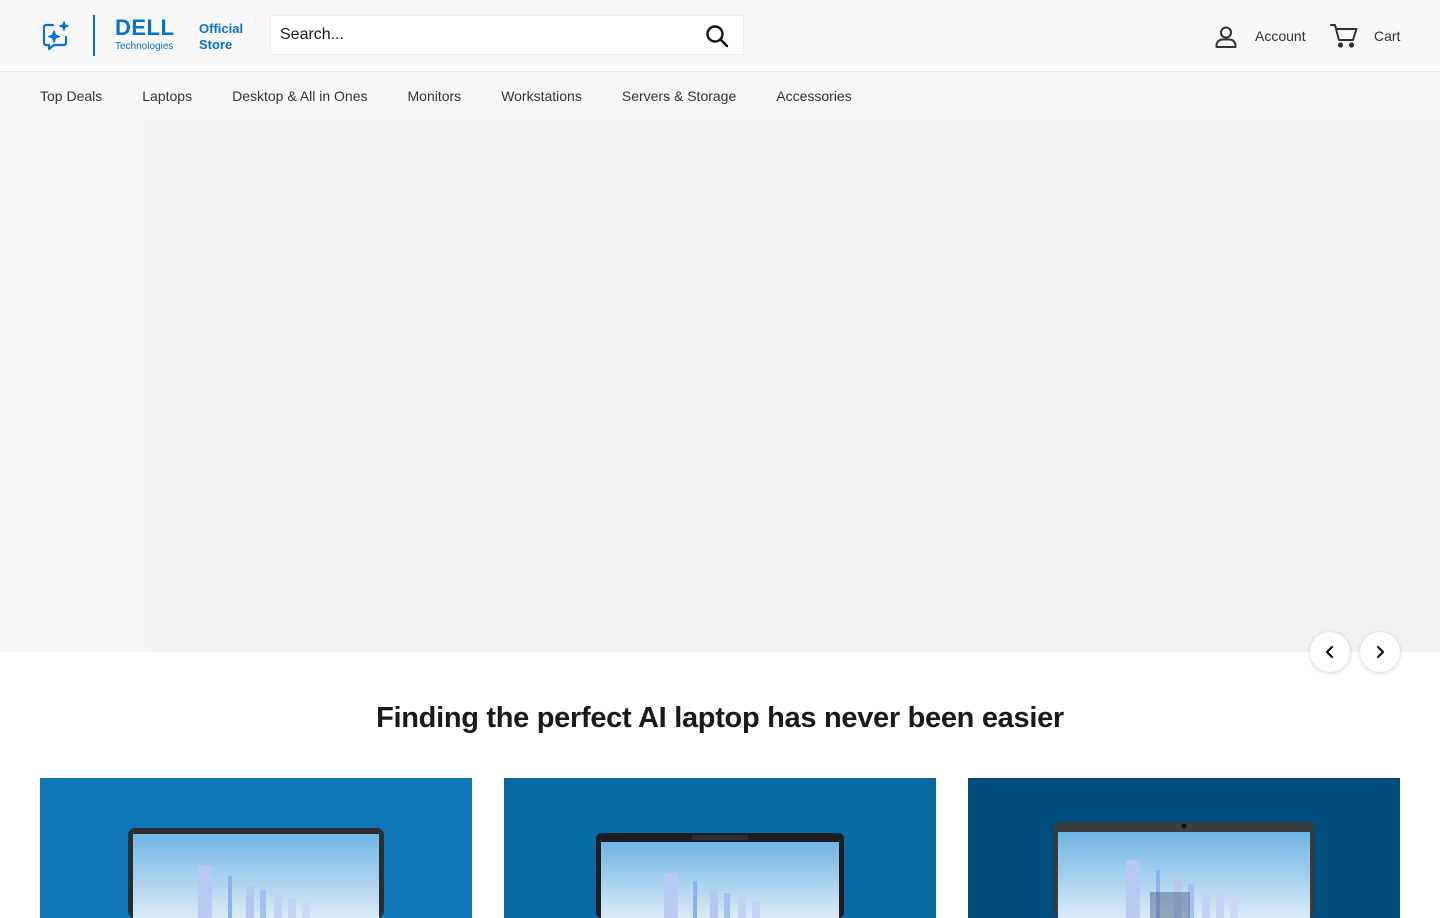 This screenshot has height=918, width=1440. What do you see at coordinates (541, 96) in the screenshot?
I see `nav-item-workstations: Workstations` at bounding box center [541, 96].